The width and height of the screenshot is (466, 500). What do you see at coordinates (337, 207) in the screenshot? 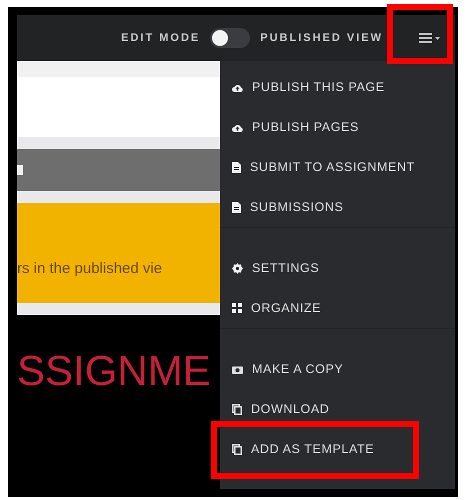
I see `menu-item: SUBMISSIONS` at bounding box center [337, 207].